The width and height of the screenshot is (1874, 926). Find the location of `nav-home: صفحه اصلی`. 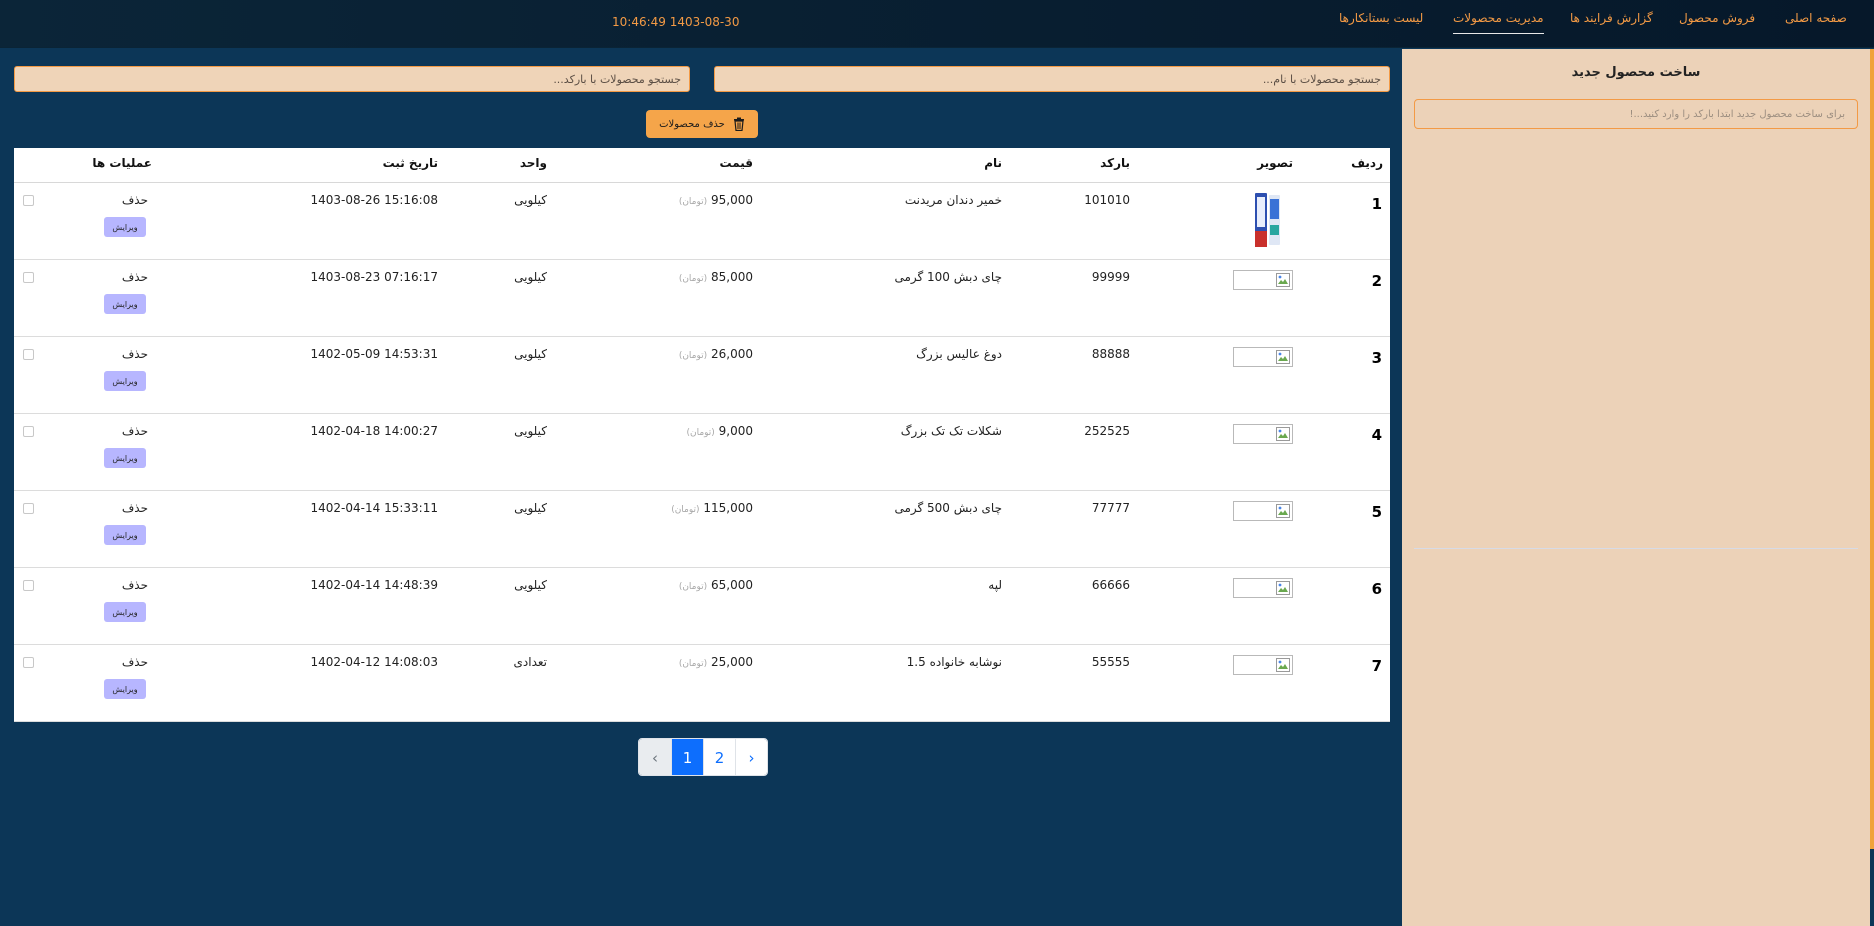

nav-home: صفحه اصلی is located at coordinates (1816, 18).